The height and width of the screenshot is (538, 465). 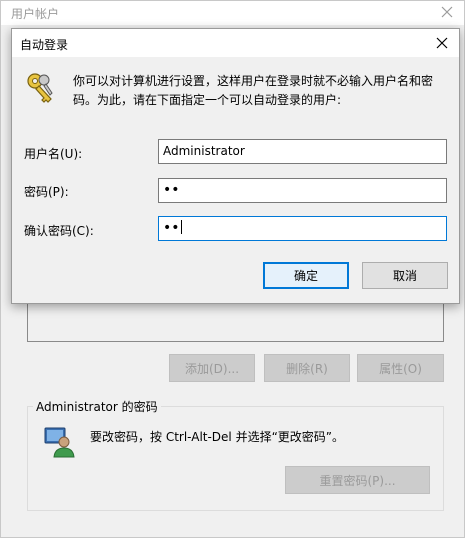 What do you see at coordinates (302, 228) in the screenshot?
I see `confirm-password-input: ••` at bounding box center [302, 228].